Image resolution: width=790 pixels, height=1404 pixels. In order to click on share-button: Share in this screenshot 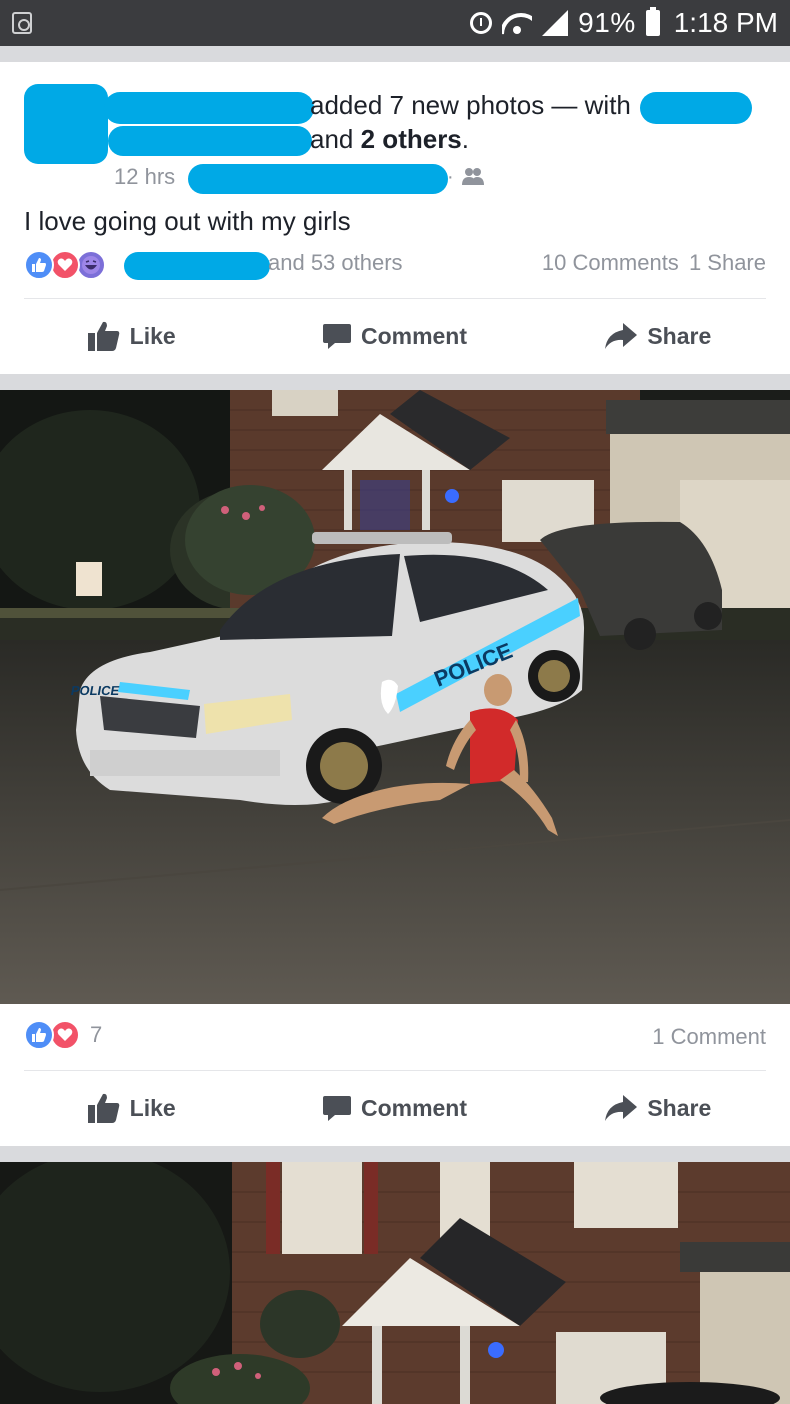, I will do `click(658, 336)`.